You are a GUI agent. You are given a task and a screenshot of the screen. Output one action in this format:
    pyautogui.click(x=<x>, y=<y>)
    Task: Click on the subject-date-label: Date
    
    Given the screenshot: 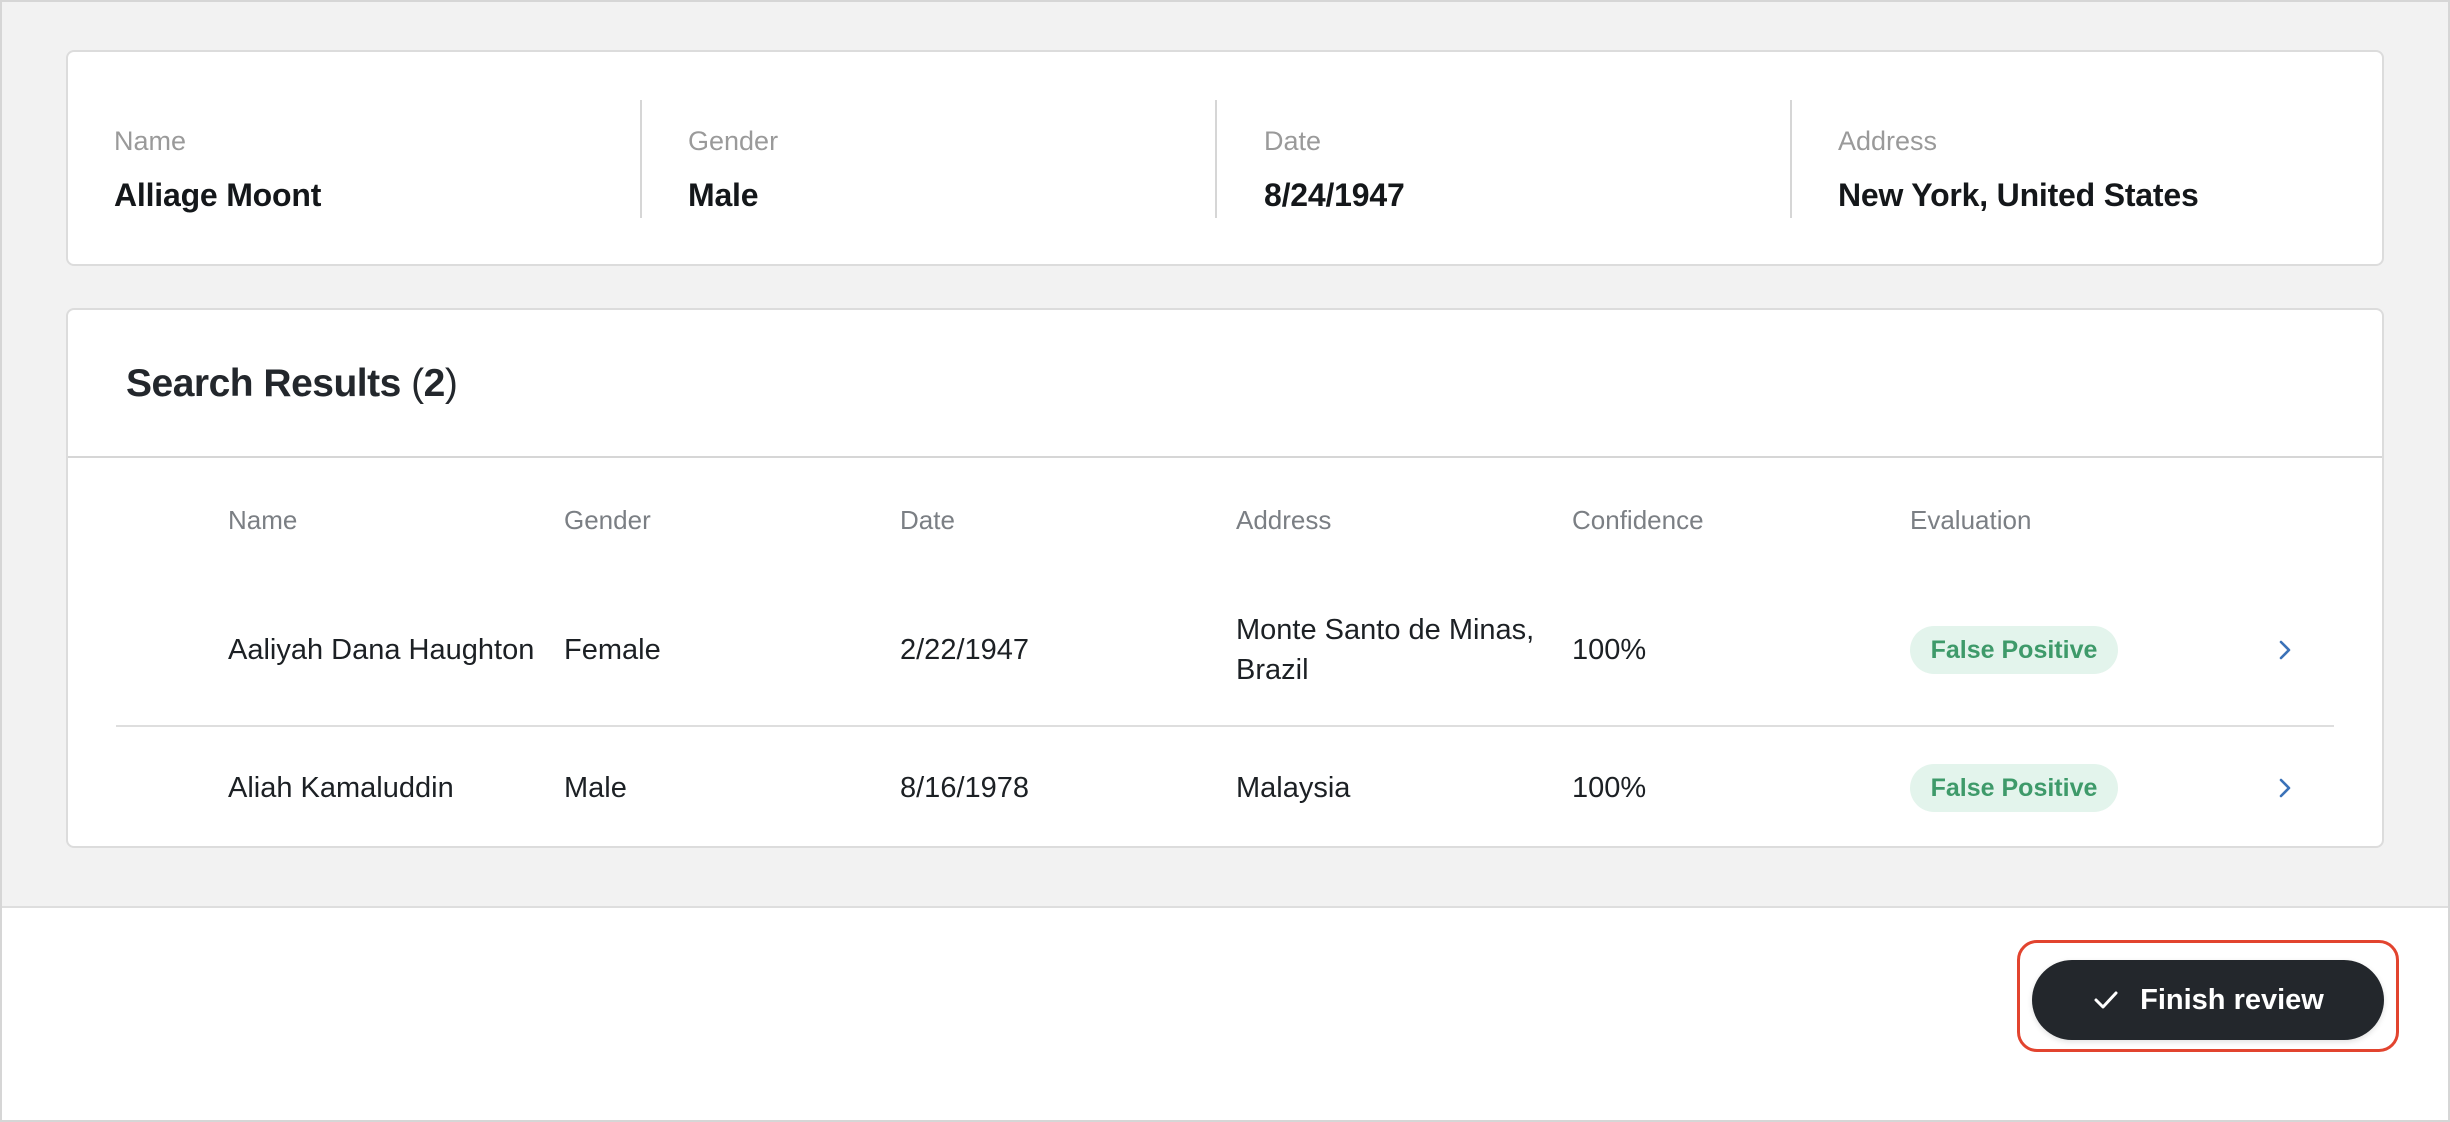 What is the action you would take?
    pyautogui.click(x=1293, y=141)
    